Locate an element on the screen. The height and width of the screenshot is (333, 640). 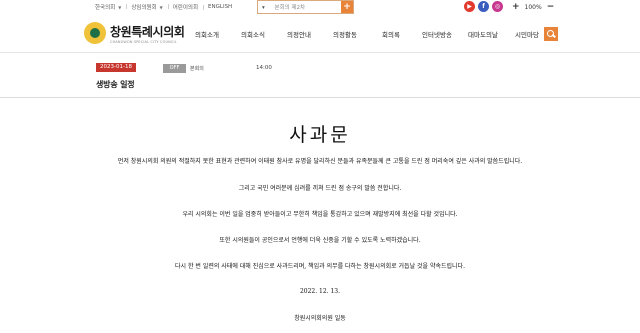
search-box: ▾ 본회의 제2차 + is located at coordinates (305, 7).